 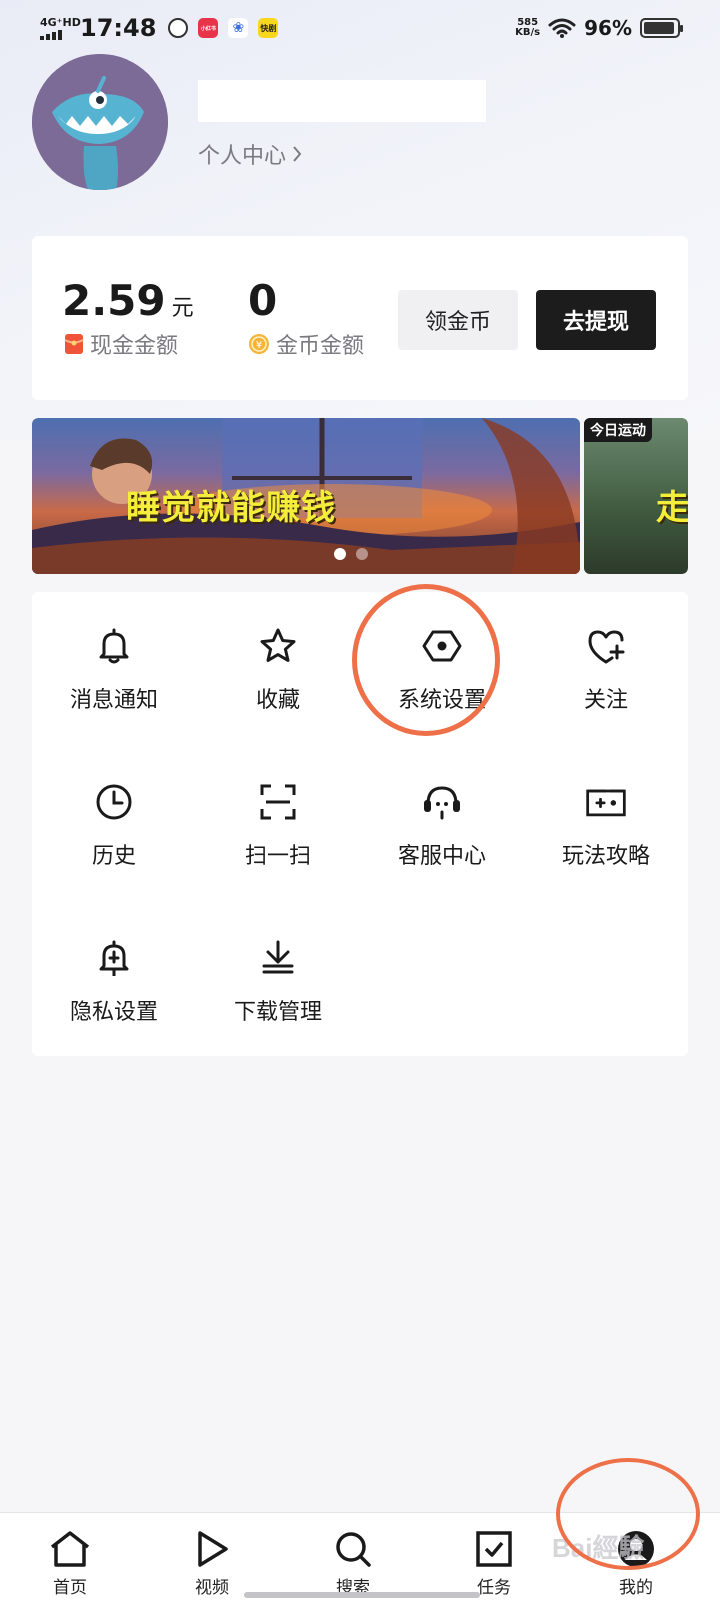 I want to click on cash-amount: 2.59, so click(x=114, y=300).